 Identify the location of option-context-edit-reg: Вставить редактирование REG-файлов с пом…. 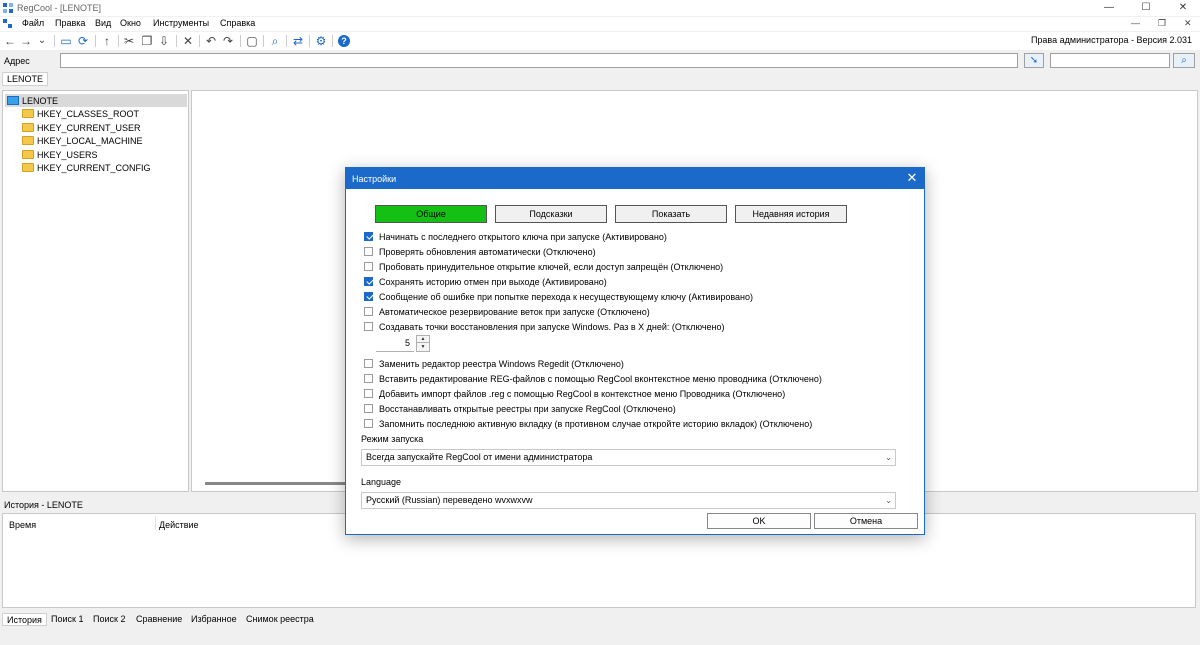
(593, 378).